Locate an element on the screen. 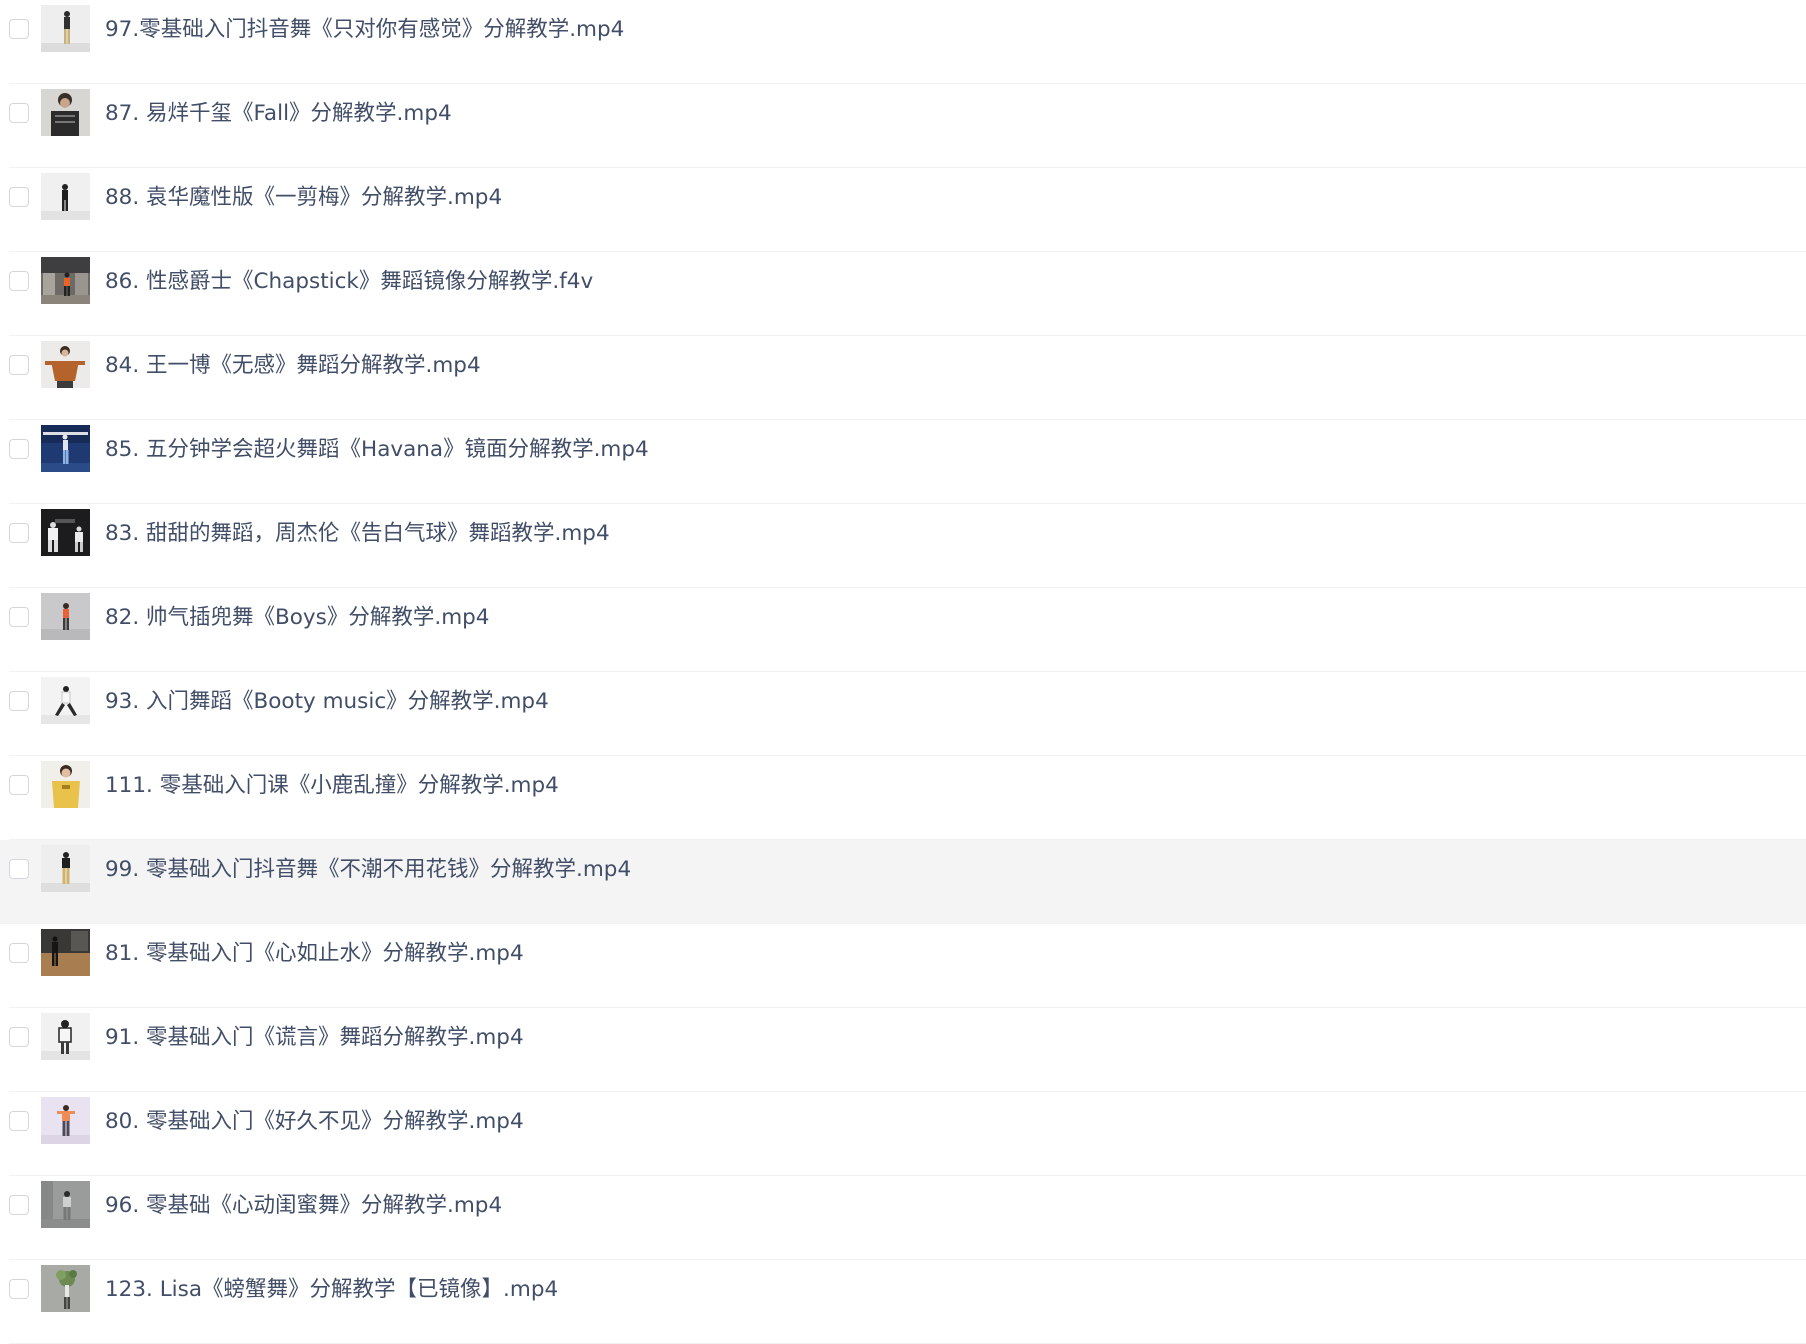 This screenshot has height=1344, width=1806. file-row: 96. 零基础《心动闺蜜舞》分解教学.mp4 is located at coordinates (907, 1218).